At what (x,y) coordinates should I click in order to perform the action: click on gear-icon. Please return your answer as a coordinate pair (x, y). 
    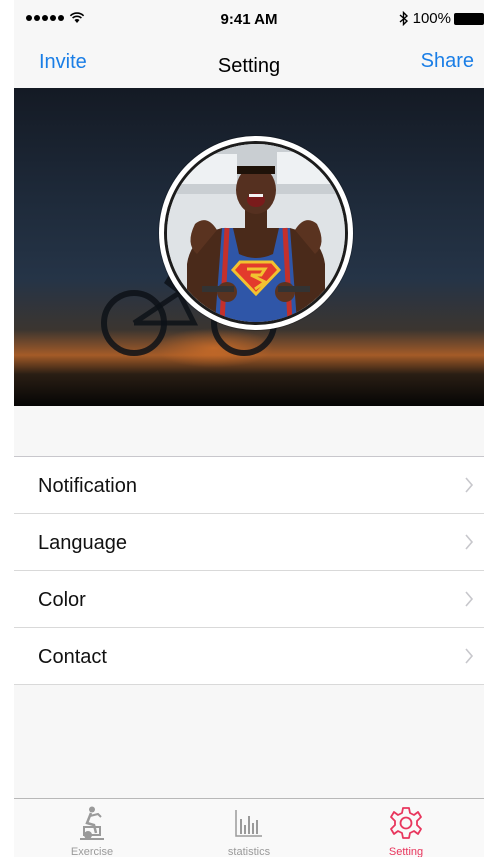
    Looking at the image, I should click on (406, 823).